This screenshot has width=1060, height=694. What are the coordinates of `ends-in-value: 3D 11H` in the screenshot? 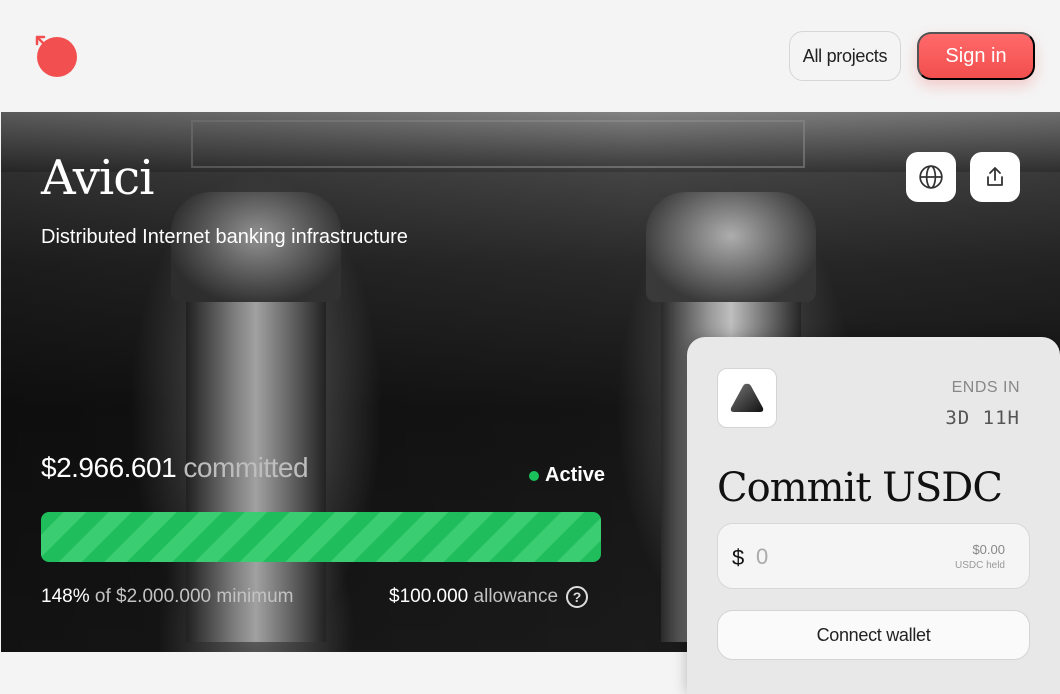 It's located at (982, 418).